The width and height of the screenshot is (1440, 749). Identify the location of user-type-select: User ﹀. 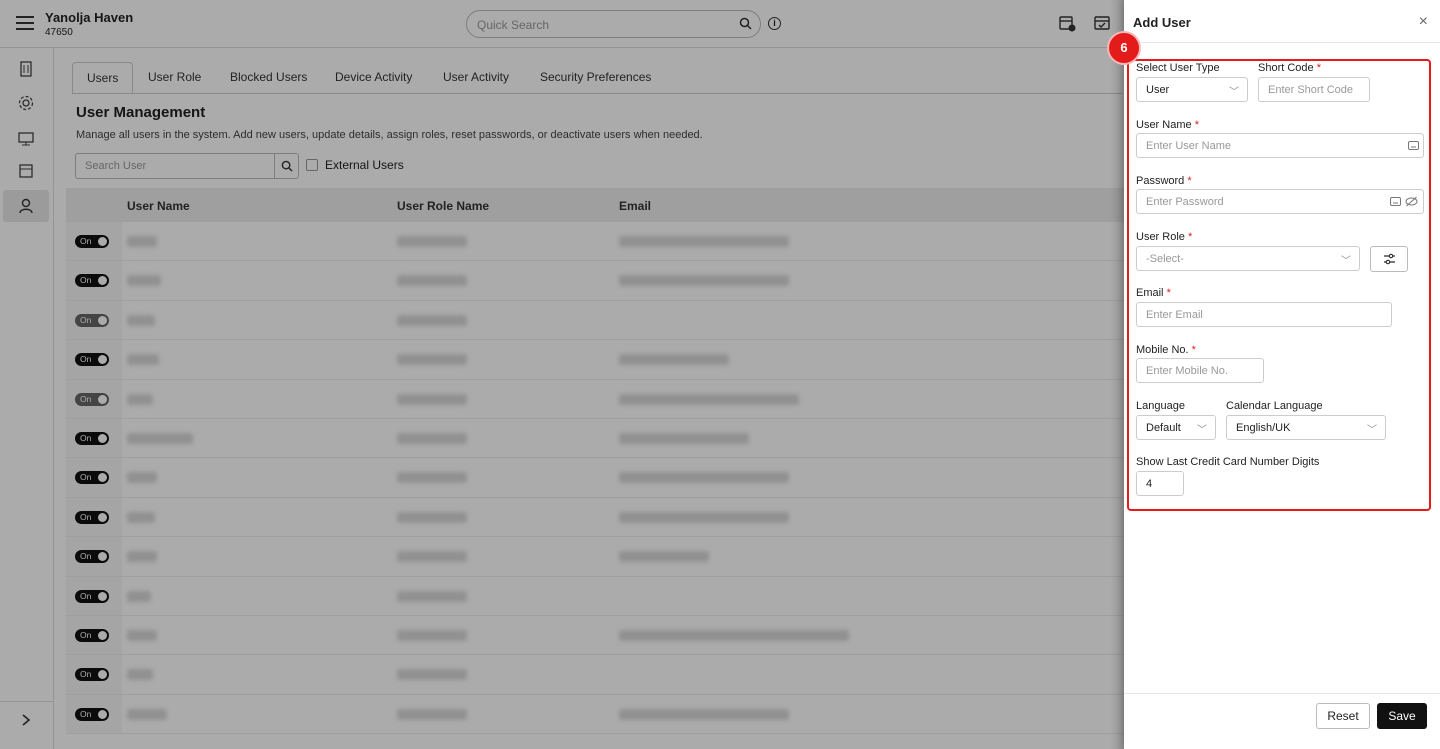
(1192, 89).